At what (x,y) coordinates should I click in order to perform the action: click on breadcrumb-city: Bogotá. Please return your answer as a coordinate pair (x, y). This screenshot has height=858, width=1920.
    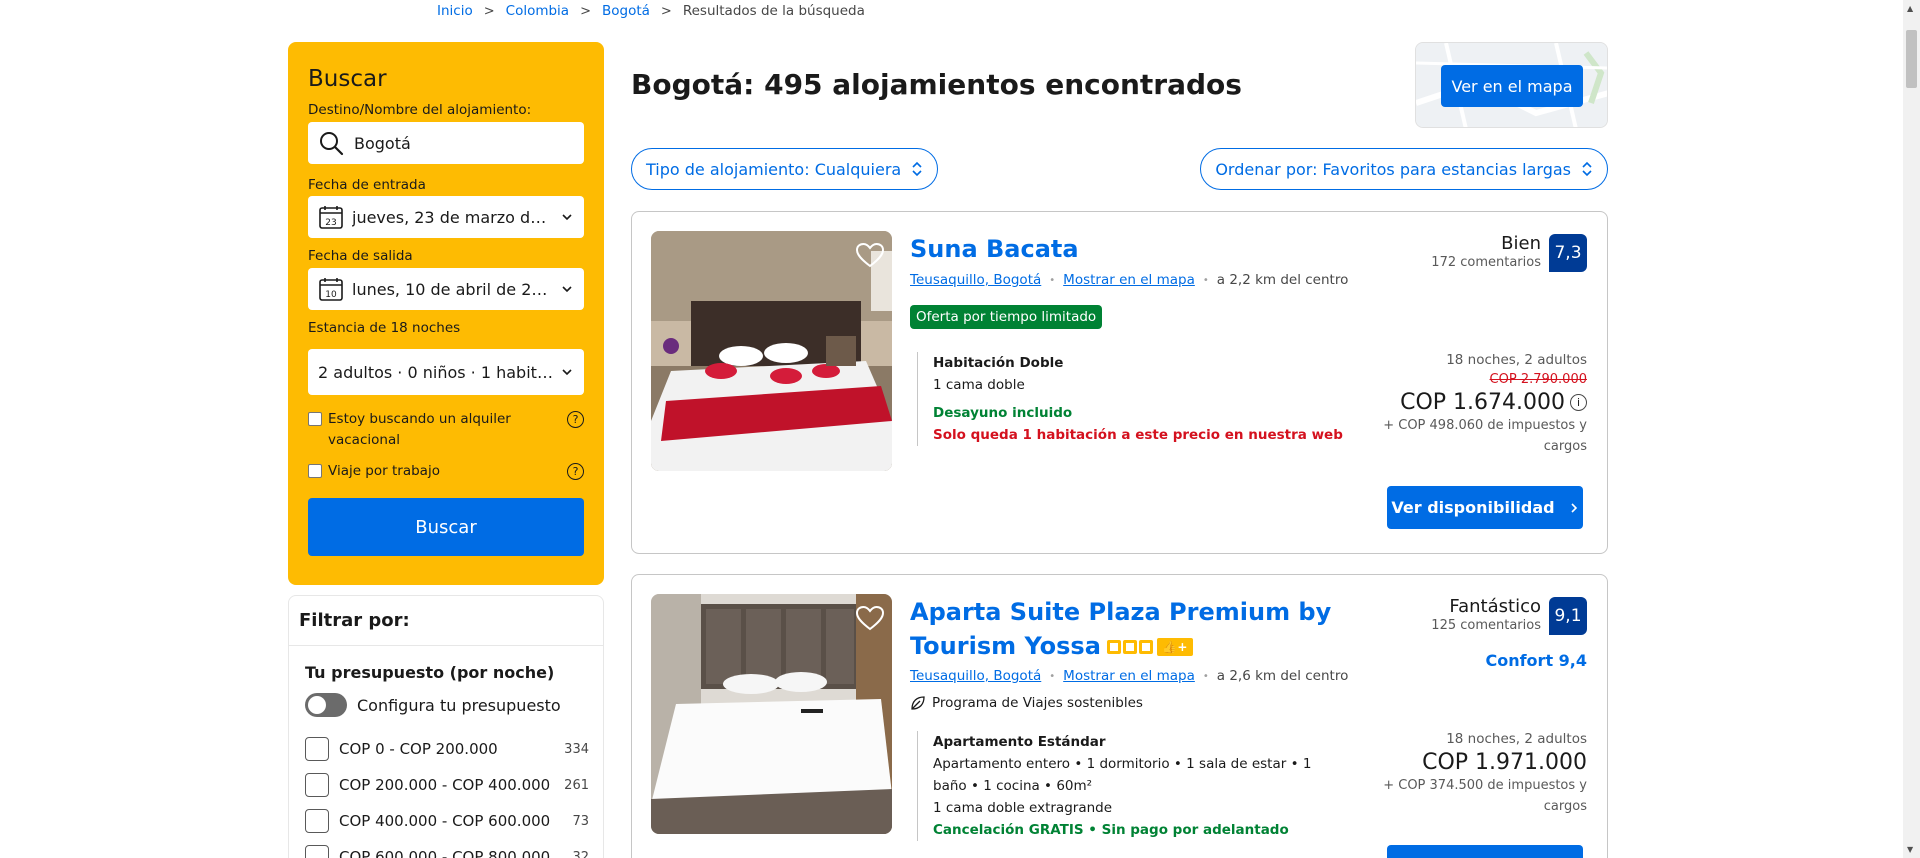
    Looking at the image, I should click on (626, 11).